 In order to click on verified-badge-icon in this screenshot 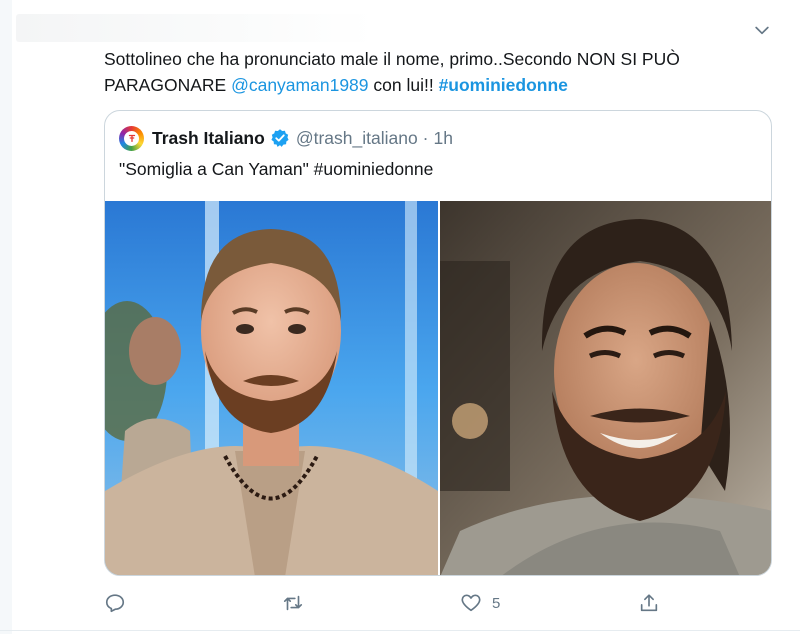, I will do `click(280, 138)`.